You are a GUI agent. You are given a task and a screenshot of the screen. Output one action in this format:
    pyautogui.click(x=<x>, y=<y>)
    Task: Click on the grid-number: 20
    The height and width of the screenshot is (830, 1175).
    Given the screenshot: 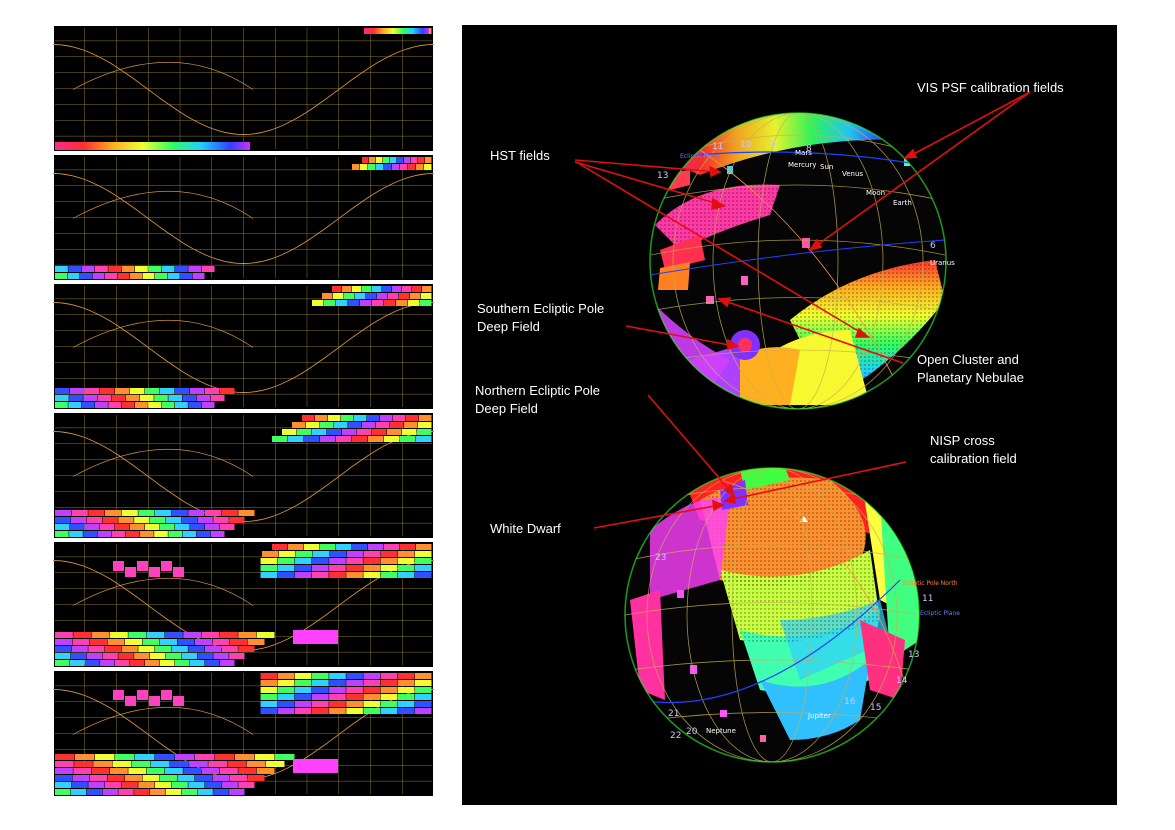 What is the action you would take?
    pyautogui.click(x=692, y=732)
    